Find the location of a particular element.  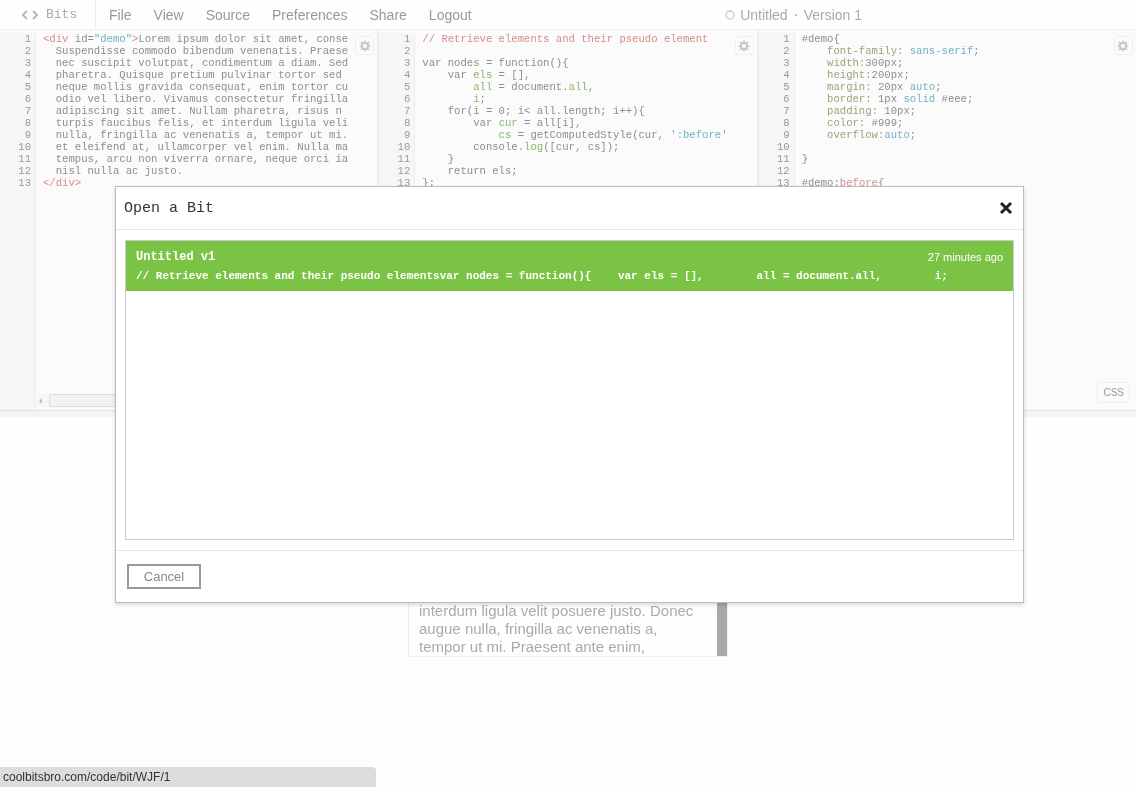

bit-title: Untitled v1 is located at coordinates (176, 257).